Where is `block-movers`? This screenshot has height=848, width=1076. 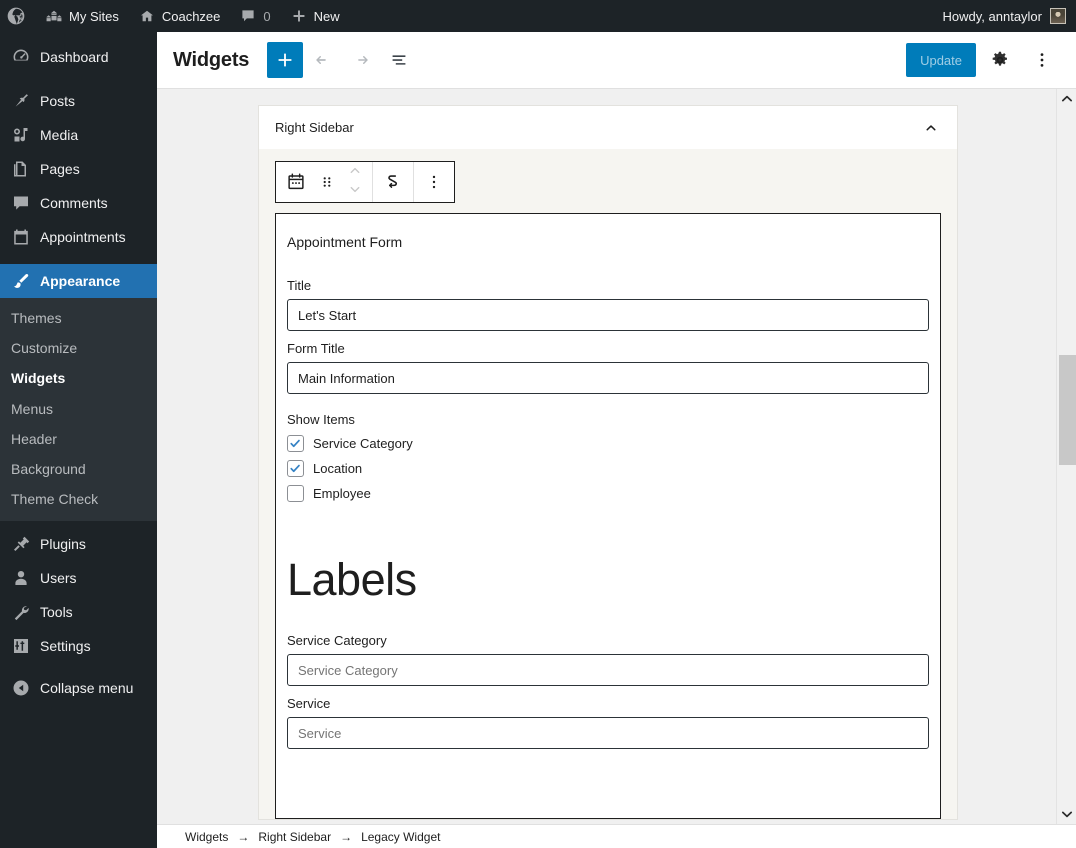 block-movers is located at coordinates (355, 182).